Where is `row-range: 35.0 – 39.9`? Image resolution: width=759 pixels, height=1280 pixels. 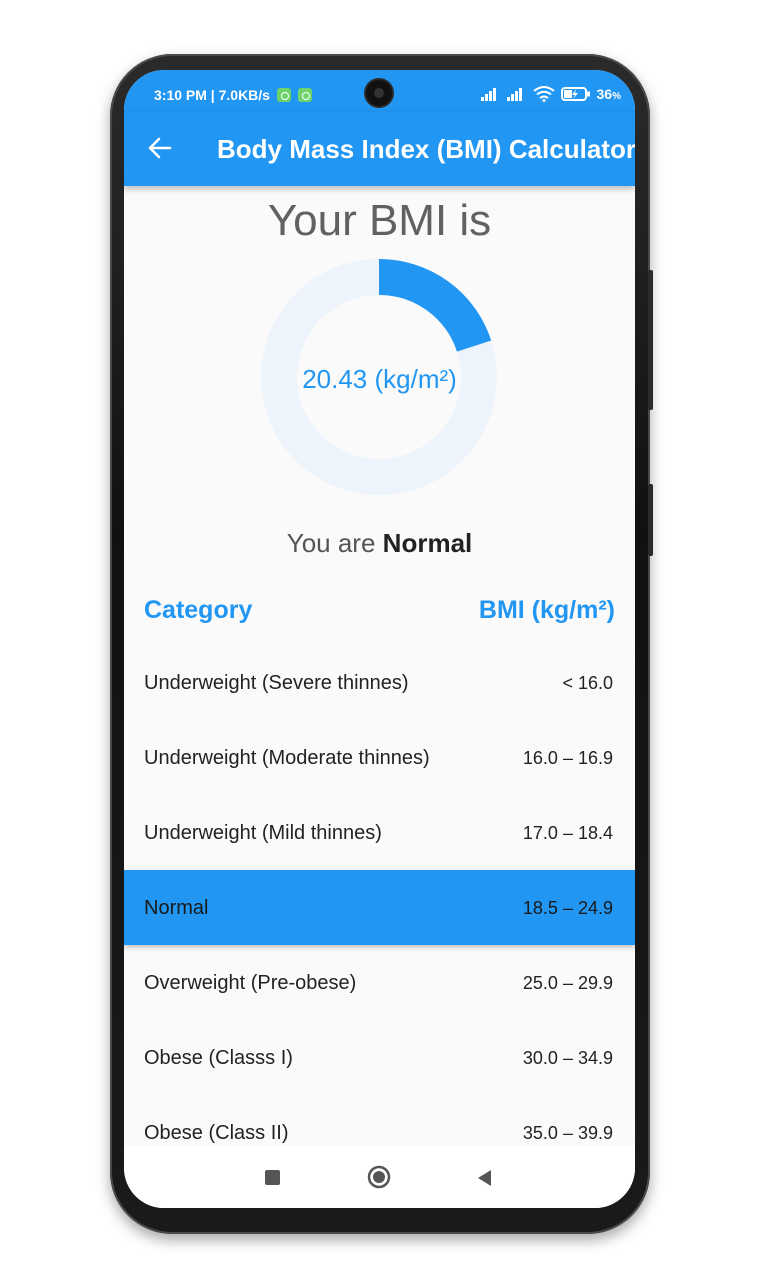
row-range: 35.0 – 39.9 is located at coordinates (567, 1133).